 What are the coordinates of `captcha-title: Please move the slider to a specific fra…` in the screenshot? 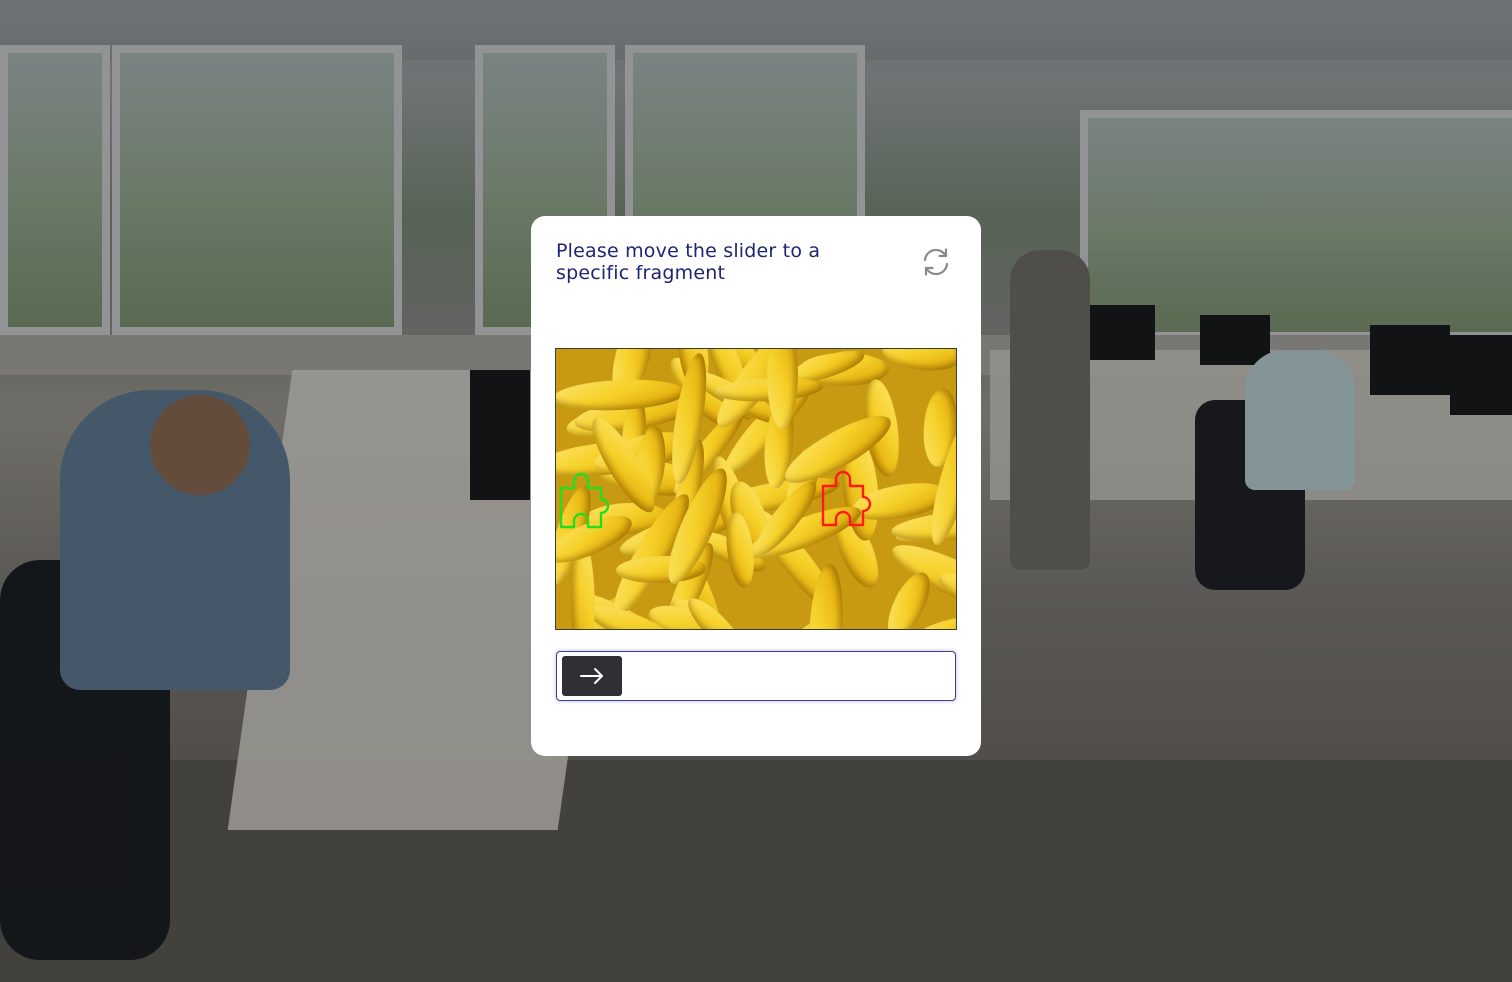 It's located at (688, 262).